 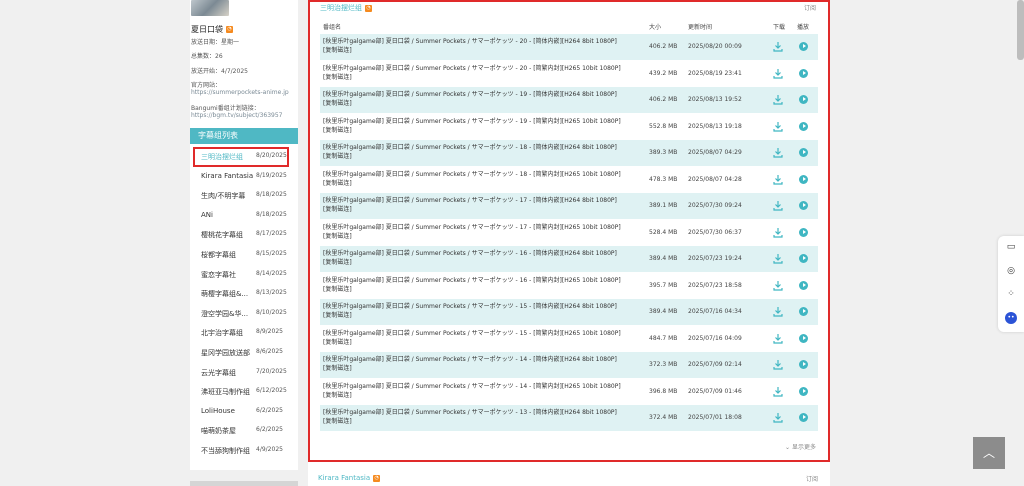 I want to click on subgroup-item: 三明治摆烂组 8/20/2025, so click(x=244, y=157).